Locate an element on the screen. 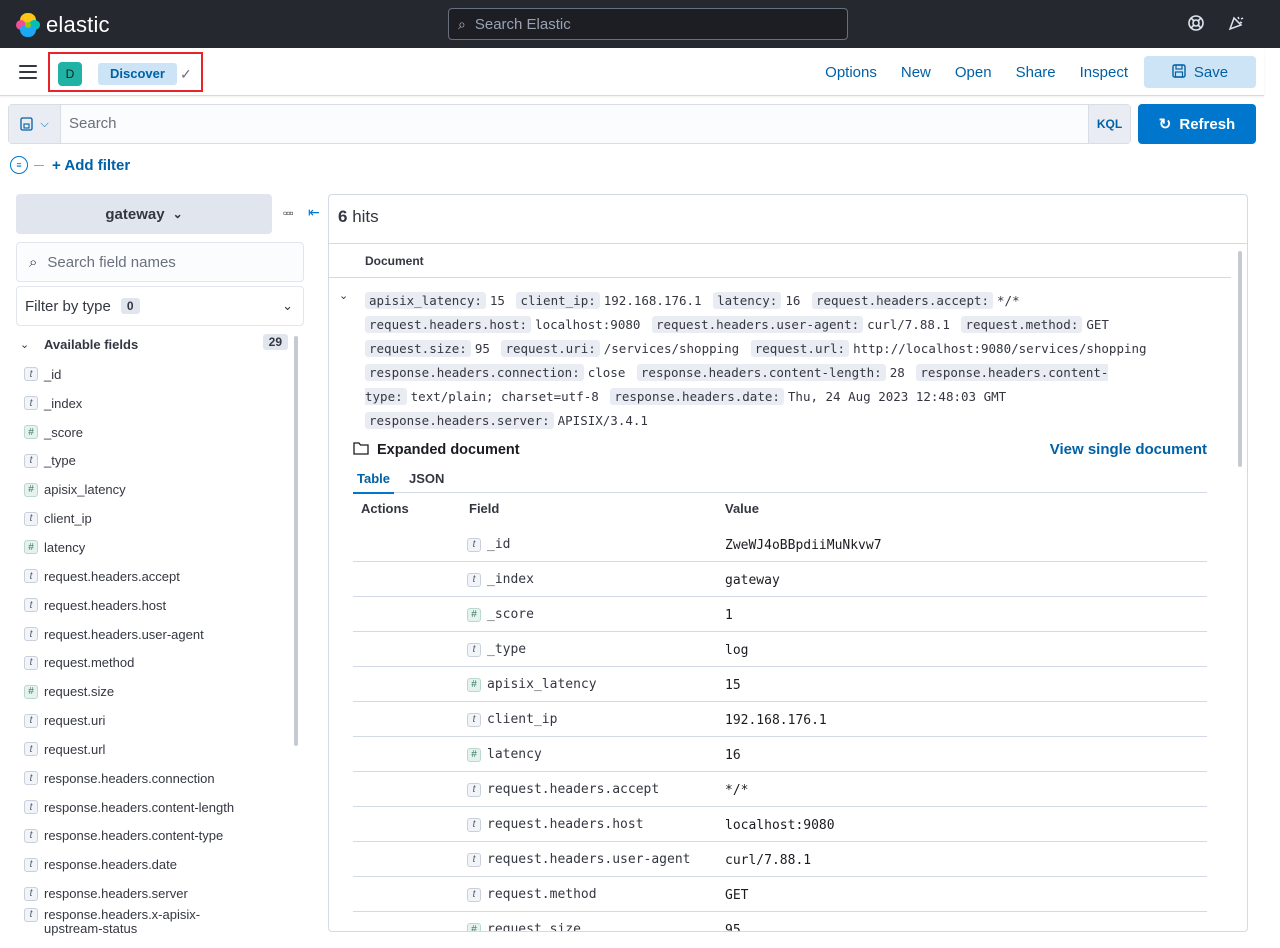 This screenshot has width=1280, height=948. field-item: t _id is located at coordinates (158, 374).